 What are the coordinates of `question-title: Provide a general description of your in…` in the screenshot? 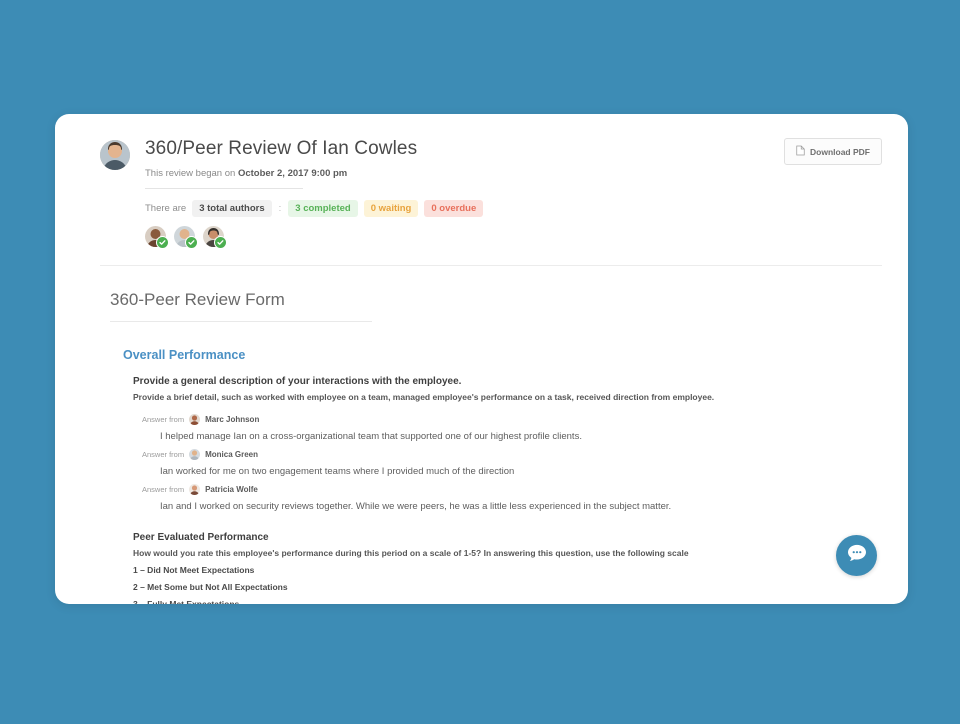 It's located at (297, 381).